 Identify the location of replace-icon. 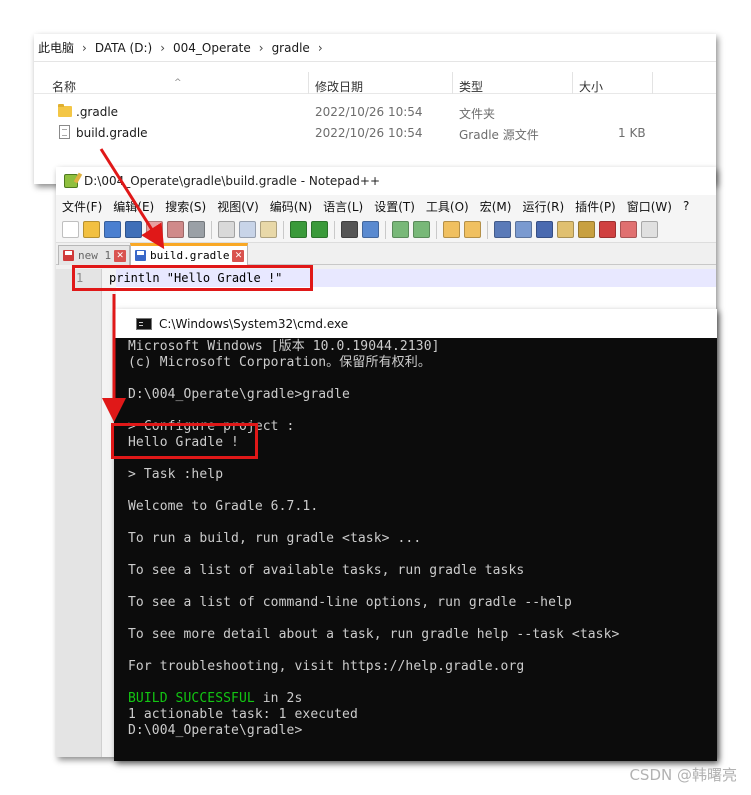
(370, 229).